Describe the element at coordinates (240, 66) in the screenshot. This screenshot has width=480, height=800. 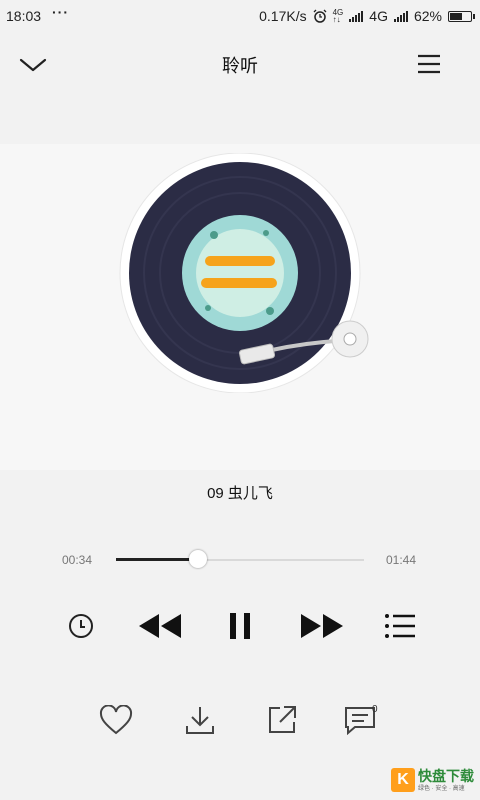
I see `page-title: 聆听` at that location.